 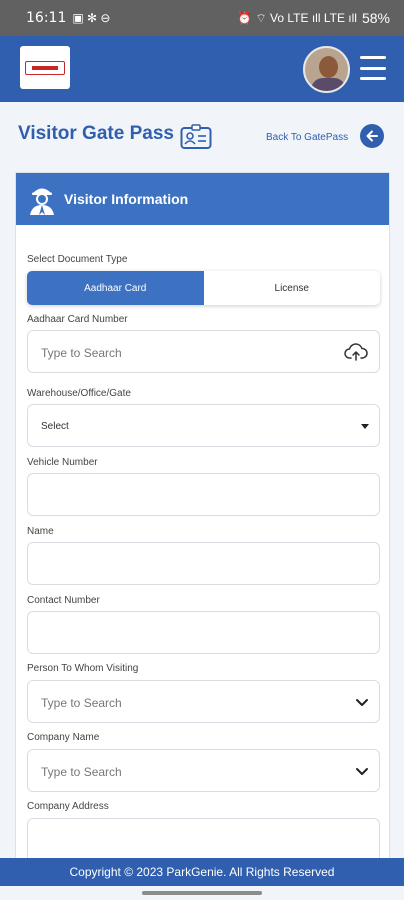 What do you see at coordinates (79, 393) in the screenshot?
I see `warehouse-label: Warehouse/Office/Gate` at bounding box center [79, 393].